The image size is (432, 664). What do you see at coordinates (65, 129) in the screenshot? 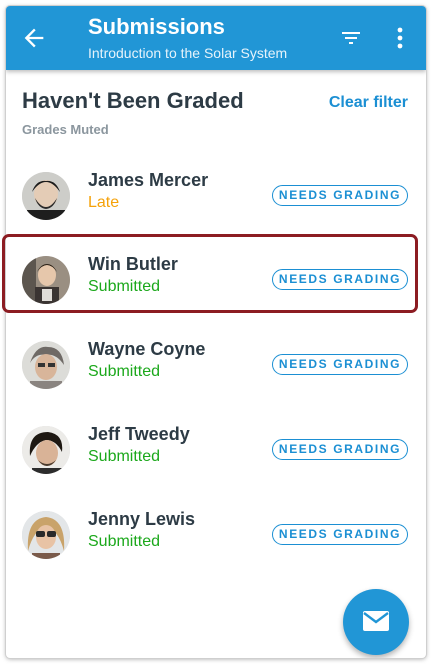
I see `grades-muted-label: Grades Muted` at bounding box center [65, 129].